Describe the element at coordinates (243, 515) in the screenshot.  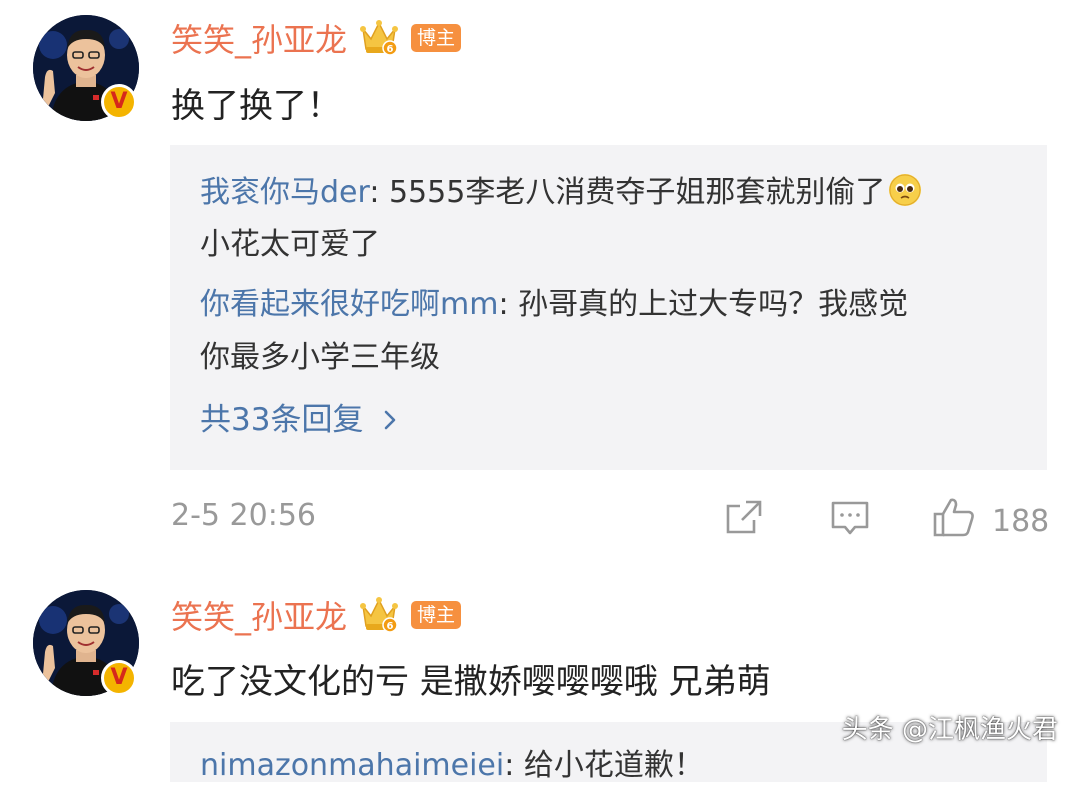
I see `timestamp: 2-5 20:56` at that location.